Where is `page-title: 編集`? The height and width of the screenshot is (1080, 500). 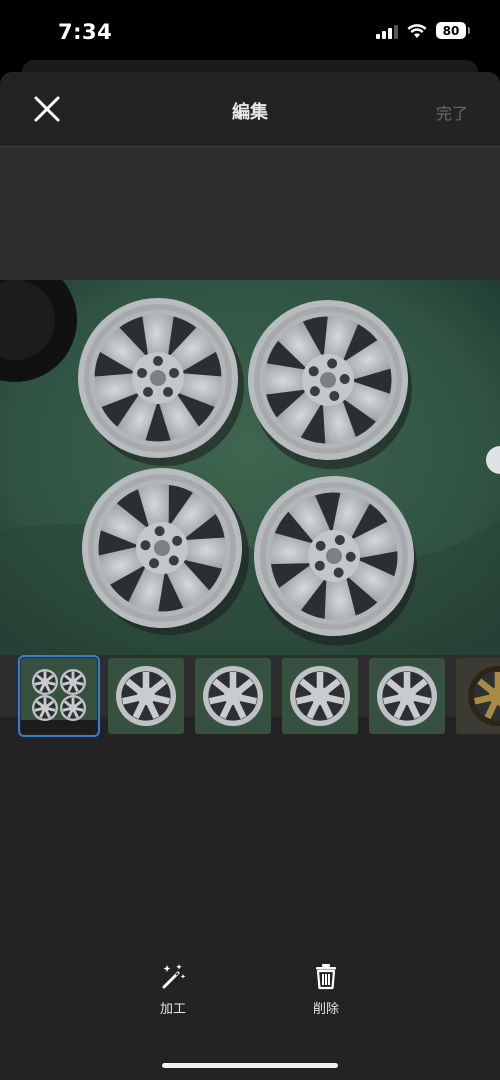
page-title: 編集 is located at coordinates (250, 112).